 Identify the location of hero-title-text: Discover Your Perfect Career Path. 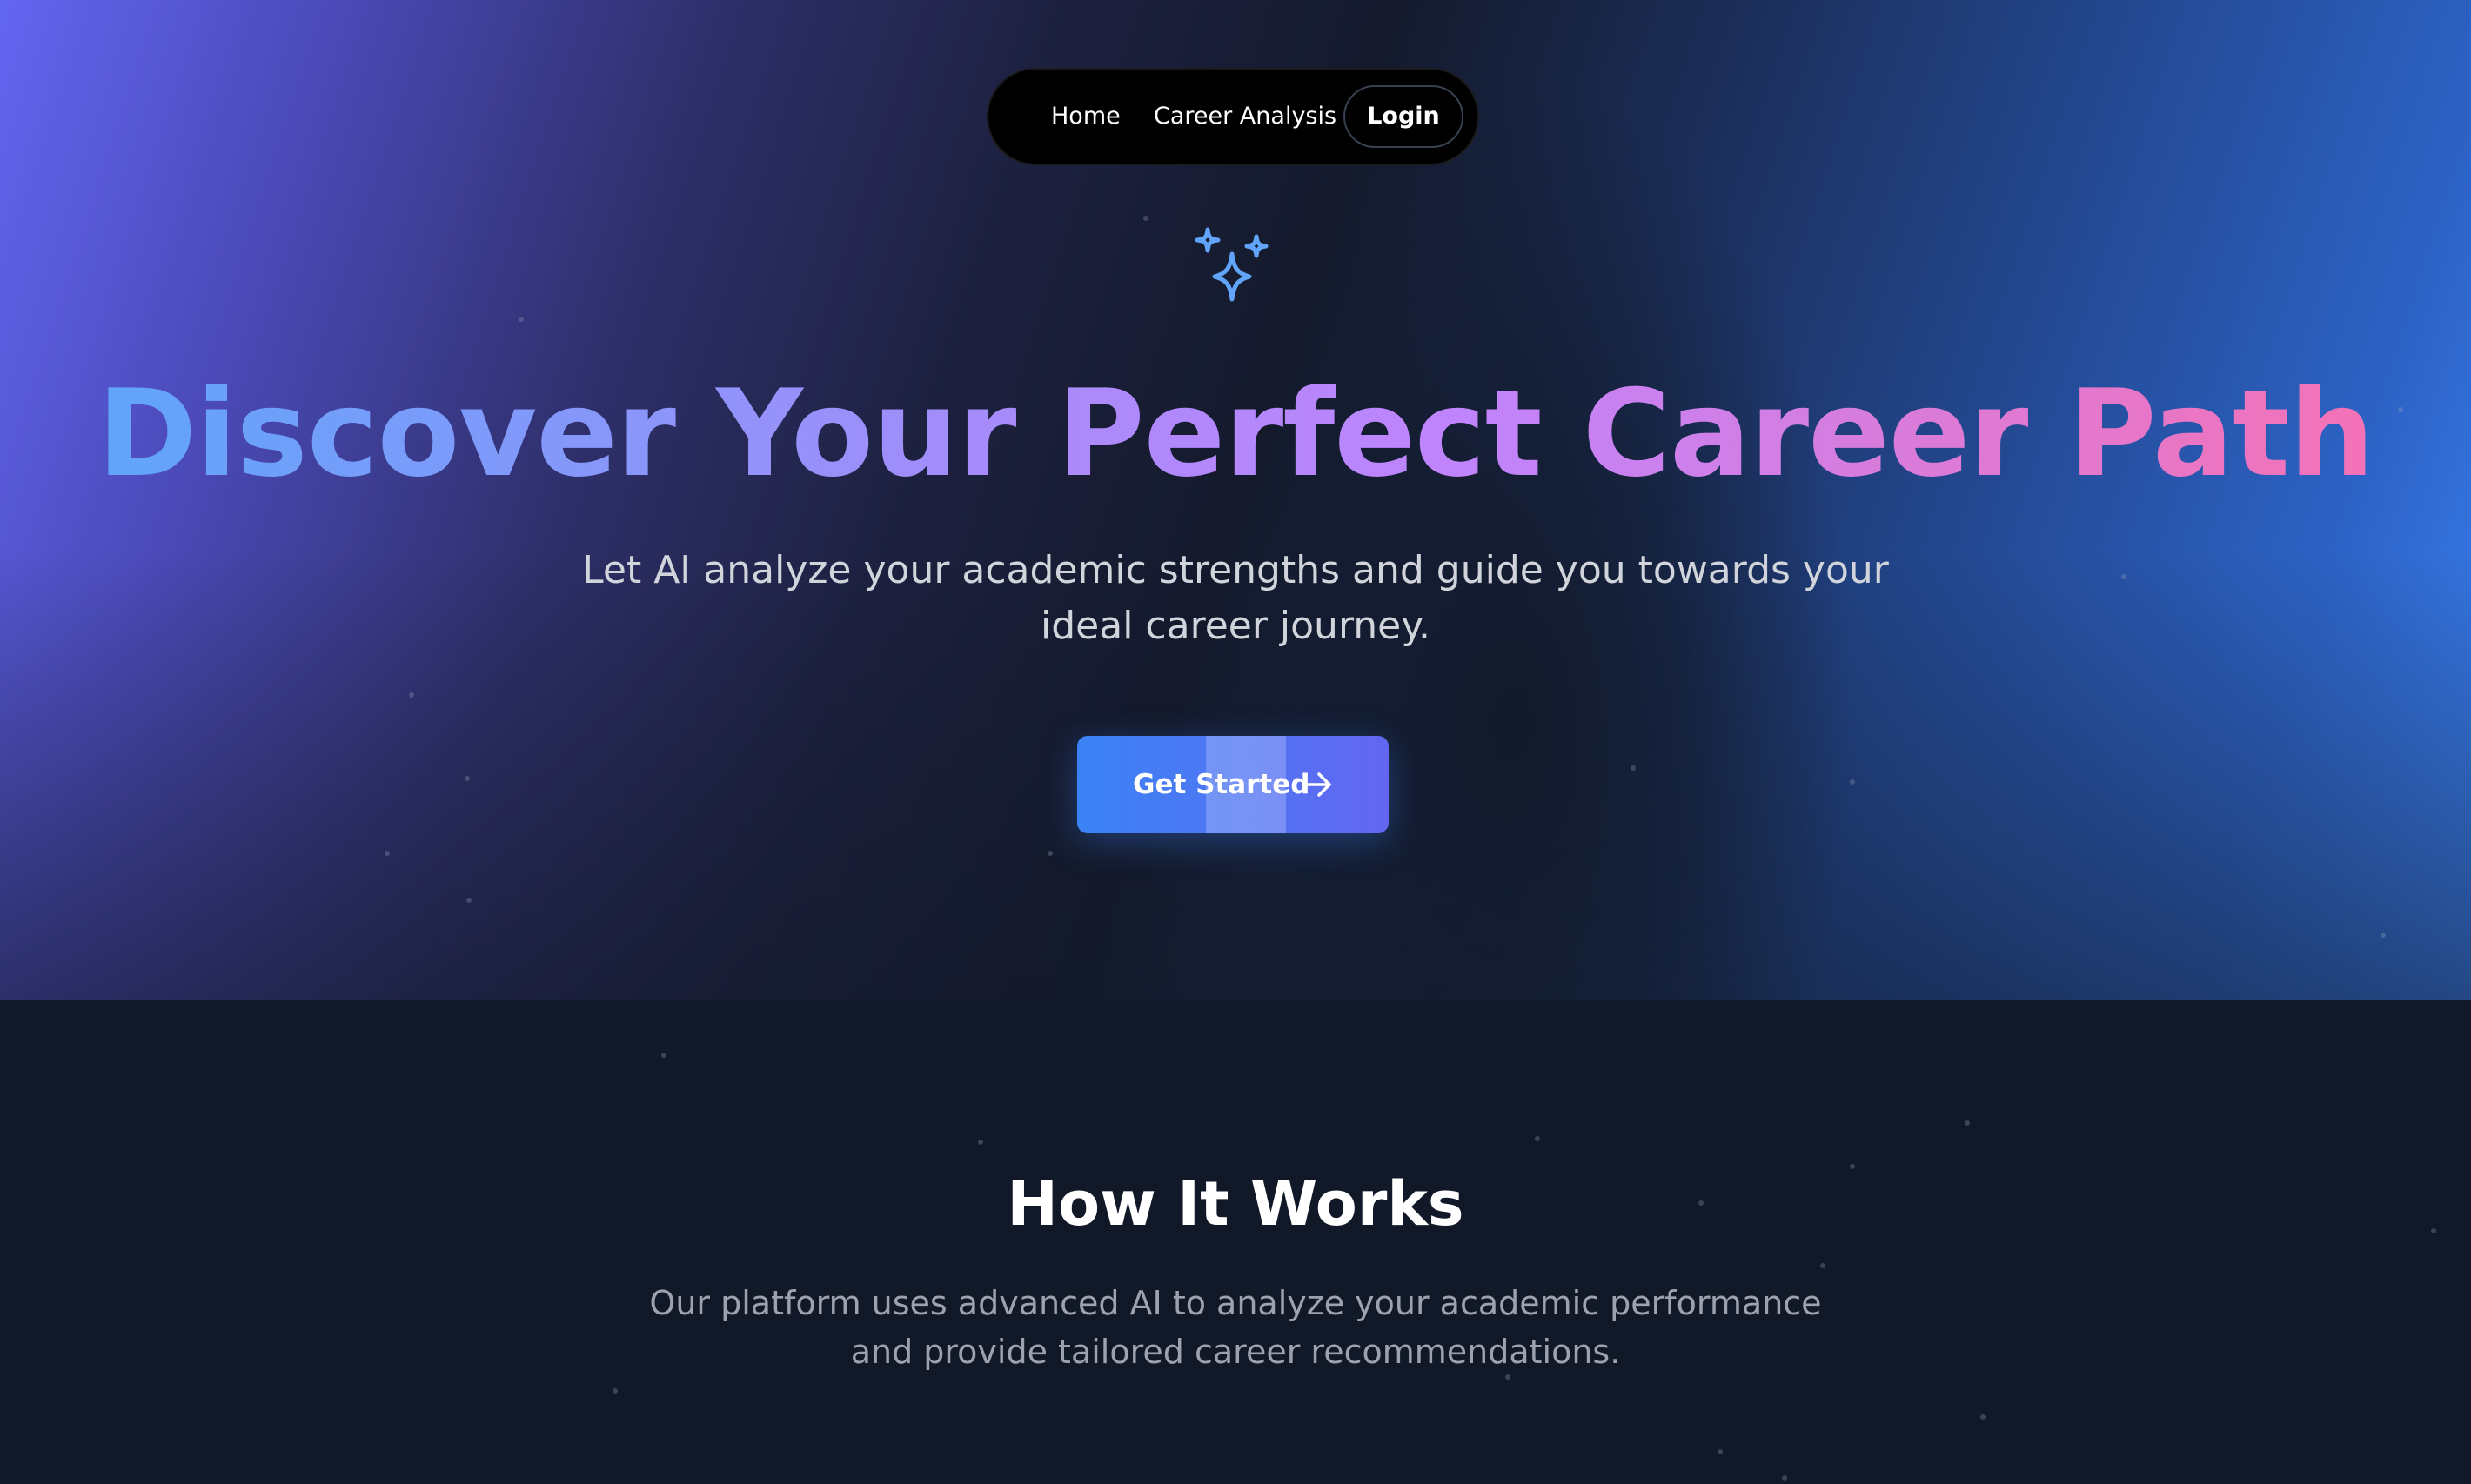
(1235, 434).